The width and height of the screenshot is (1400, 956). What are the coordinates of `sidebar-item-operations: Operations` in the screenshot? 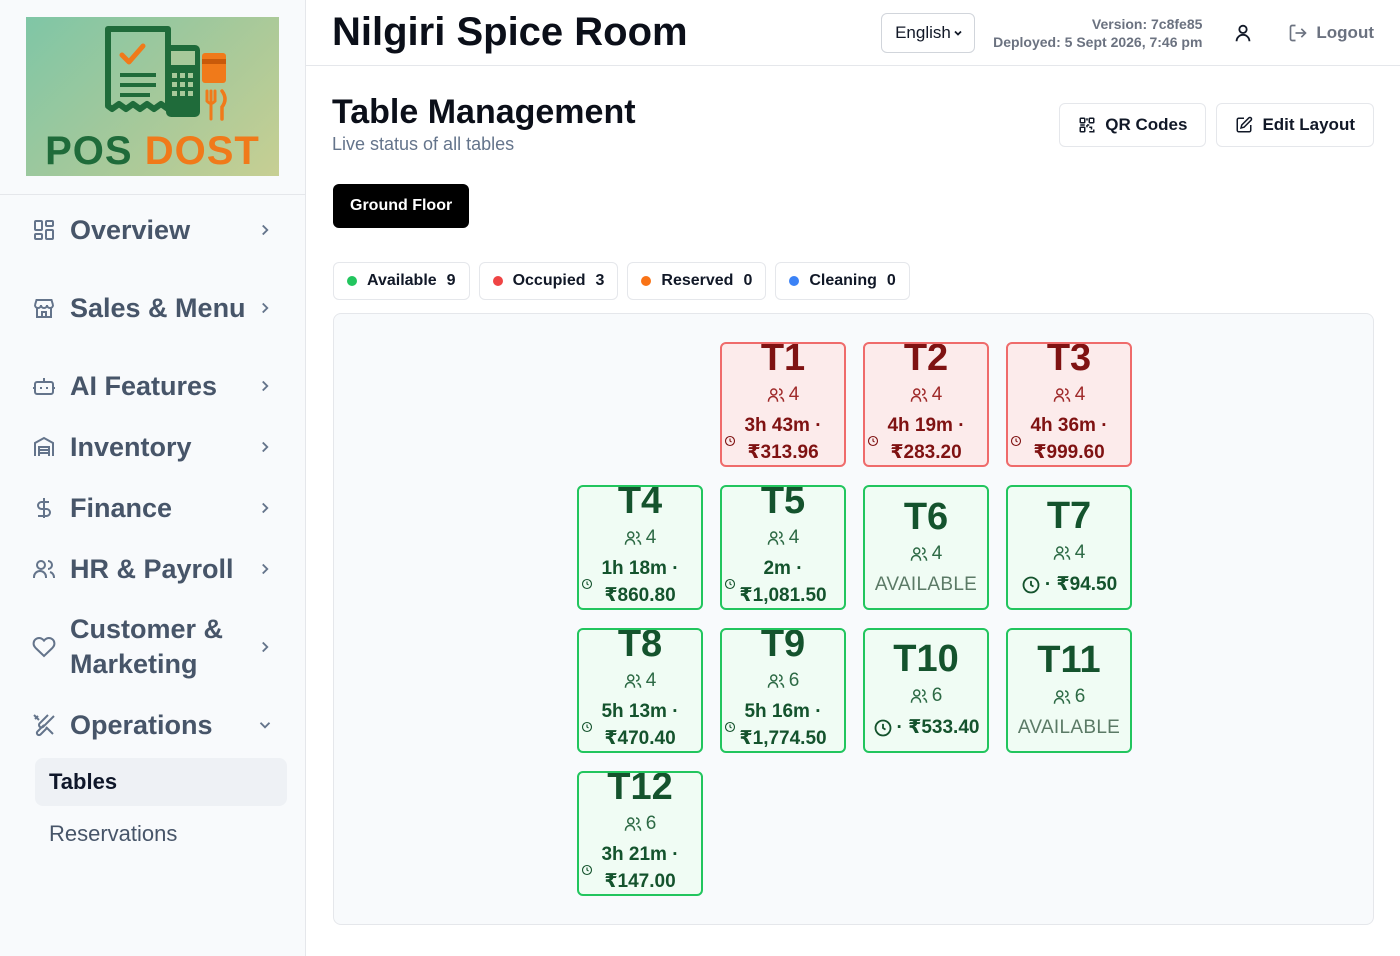 It's located at (152, 725).